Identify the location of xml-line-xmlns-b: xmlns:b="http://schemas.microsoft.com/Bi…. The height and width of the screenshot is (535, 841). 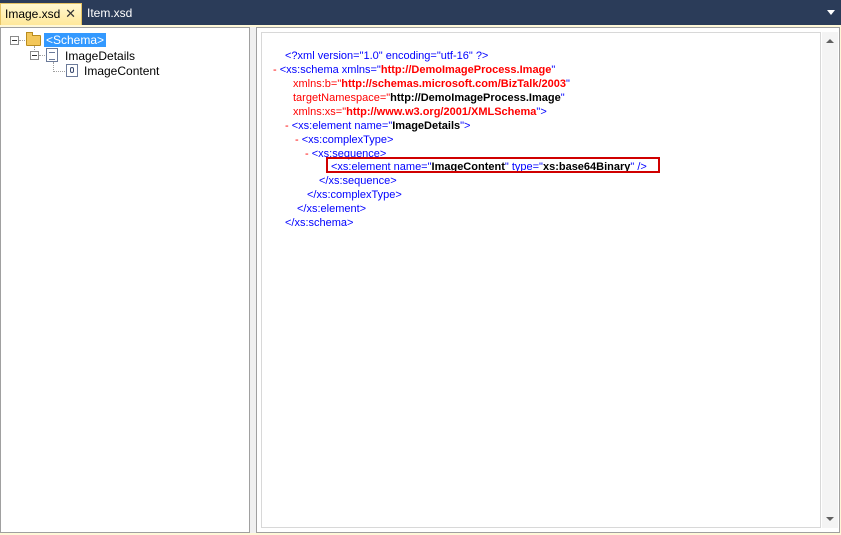
(431, 84).